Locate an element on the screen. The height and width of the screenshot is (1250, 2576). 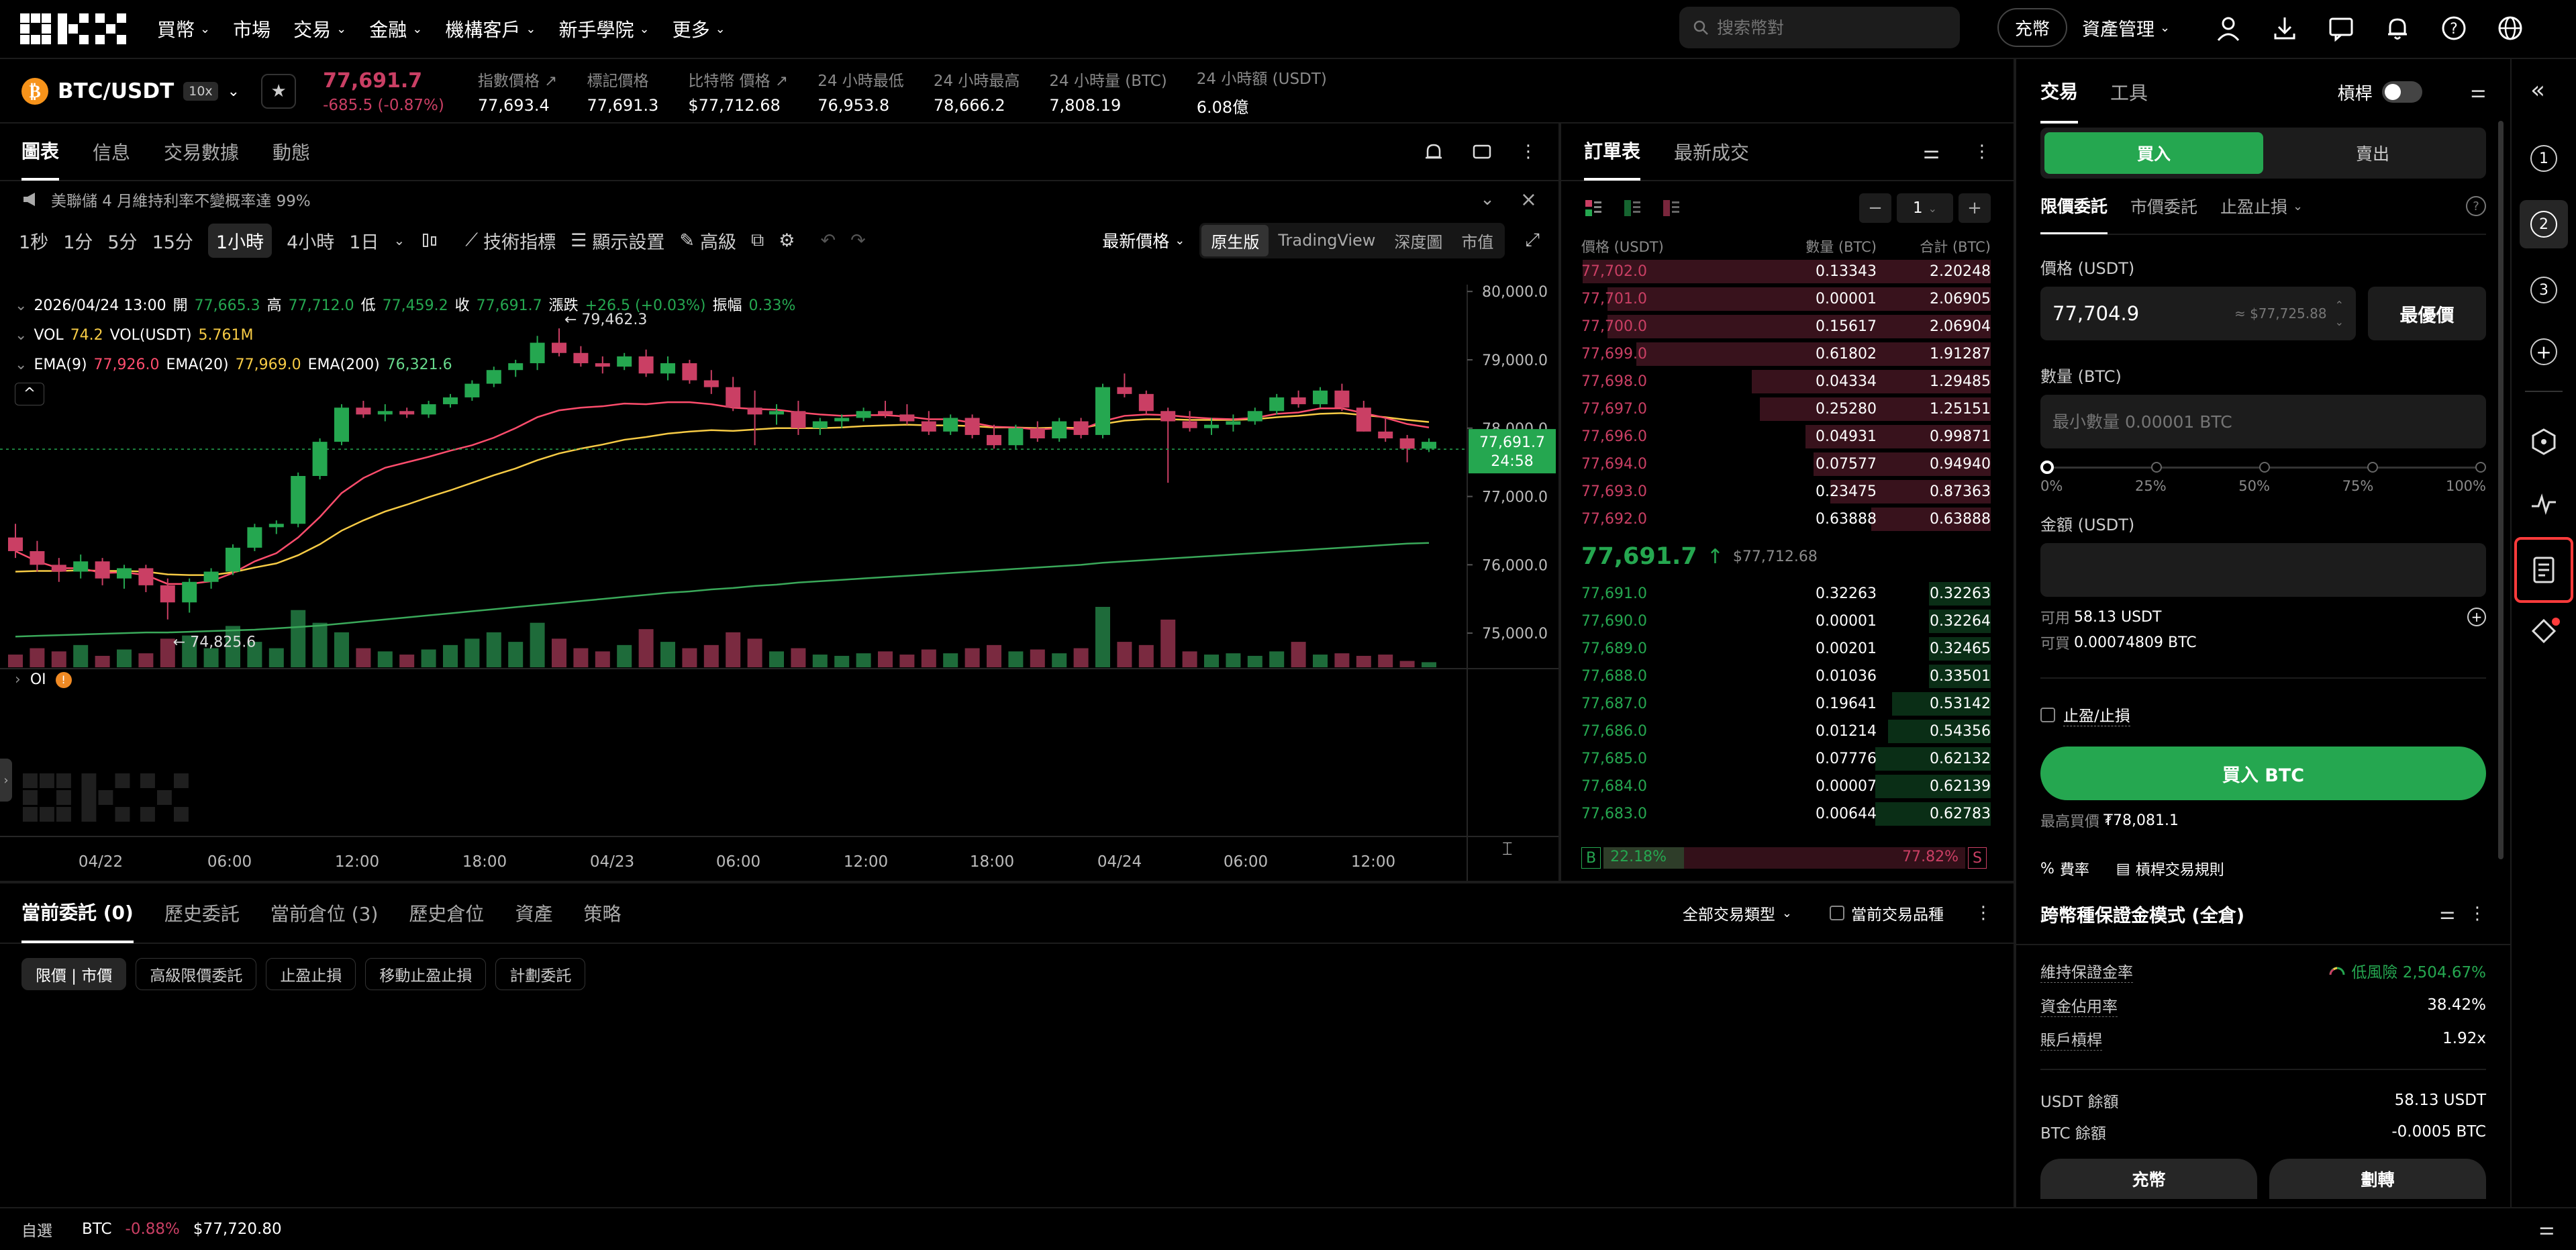
interval-1d: 1日 is located at coordinates (364, 241).